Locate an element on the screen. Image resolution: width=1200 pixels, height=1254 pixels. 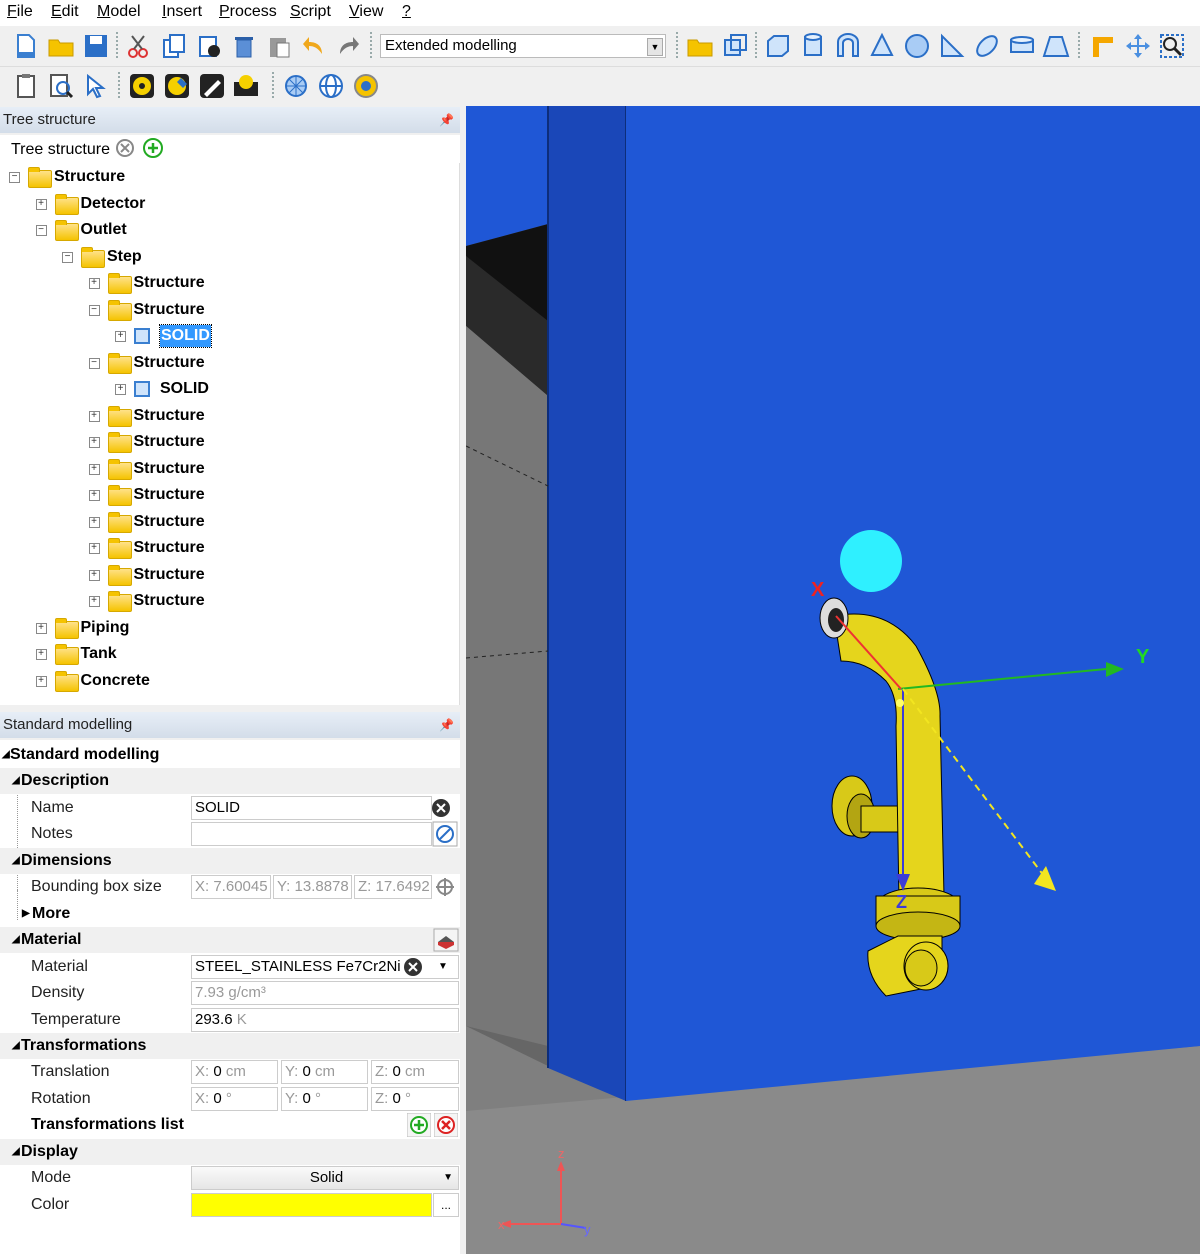
tree-node: − Step is located at coordinates (227, 257).